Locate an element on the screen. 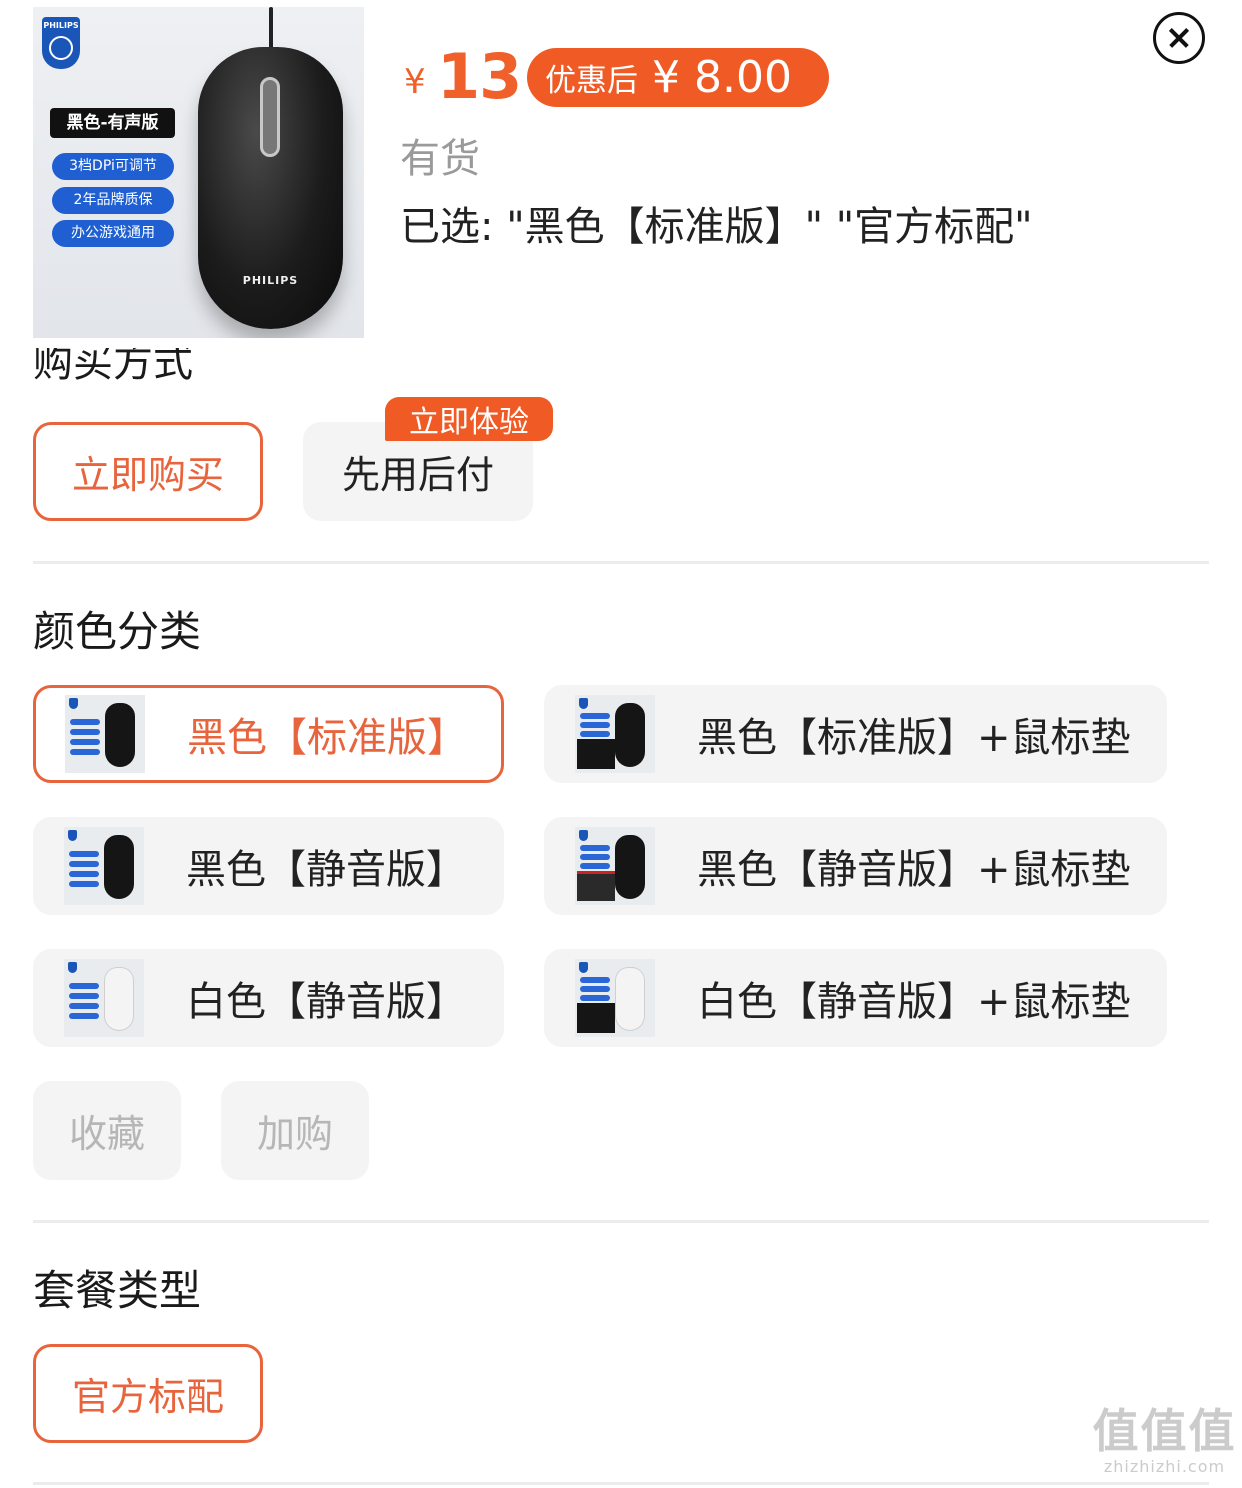  logo-text: PHILIPS is located at coordinates (61, 25).